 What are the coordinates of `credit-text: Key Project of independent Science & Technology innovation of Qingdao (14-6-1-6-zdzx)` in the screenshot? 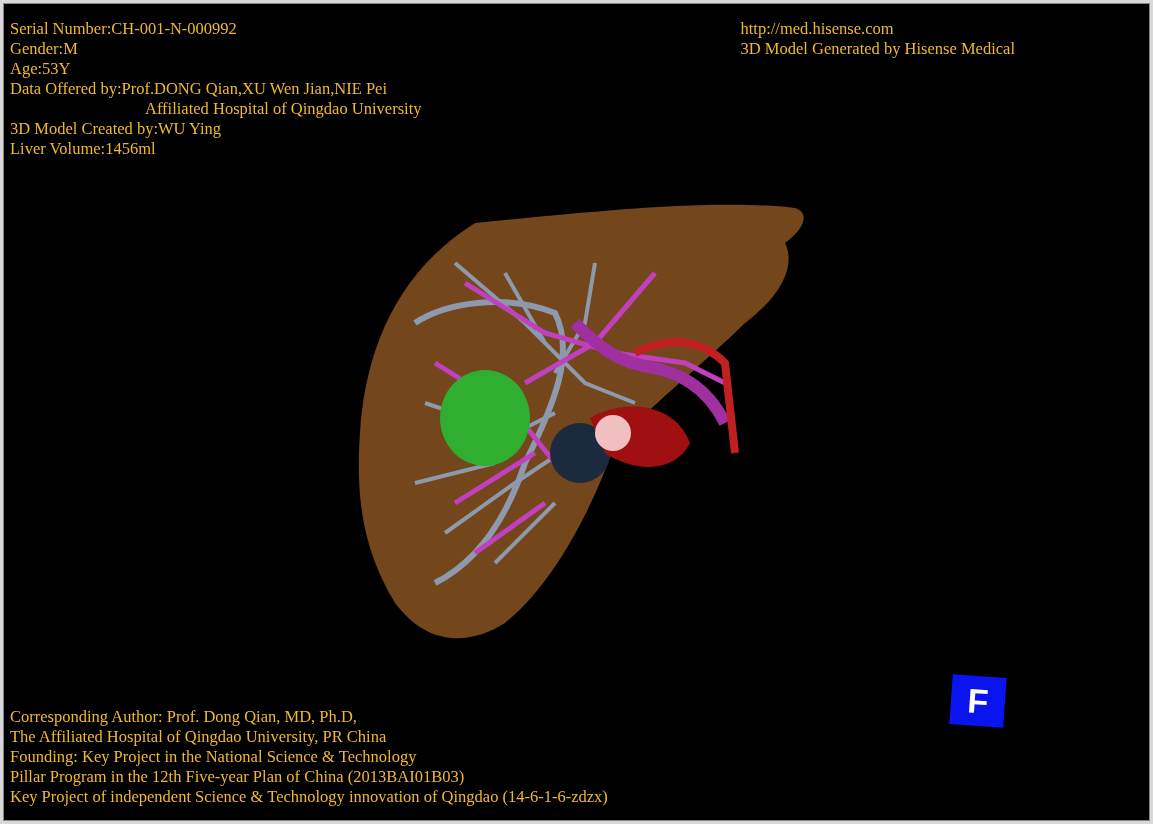 It's located at (309, 797).